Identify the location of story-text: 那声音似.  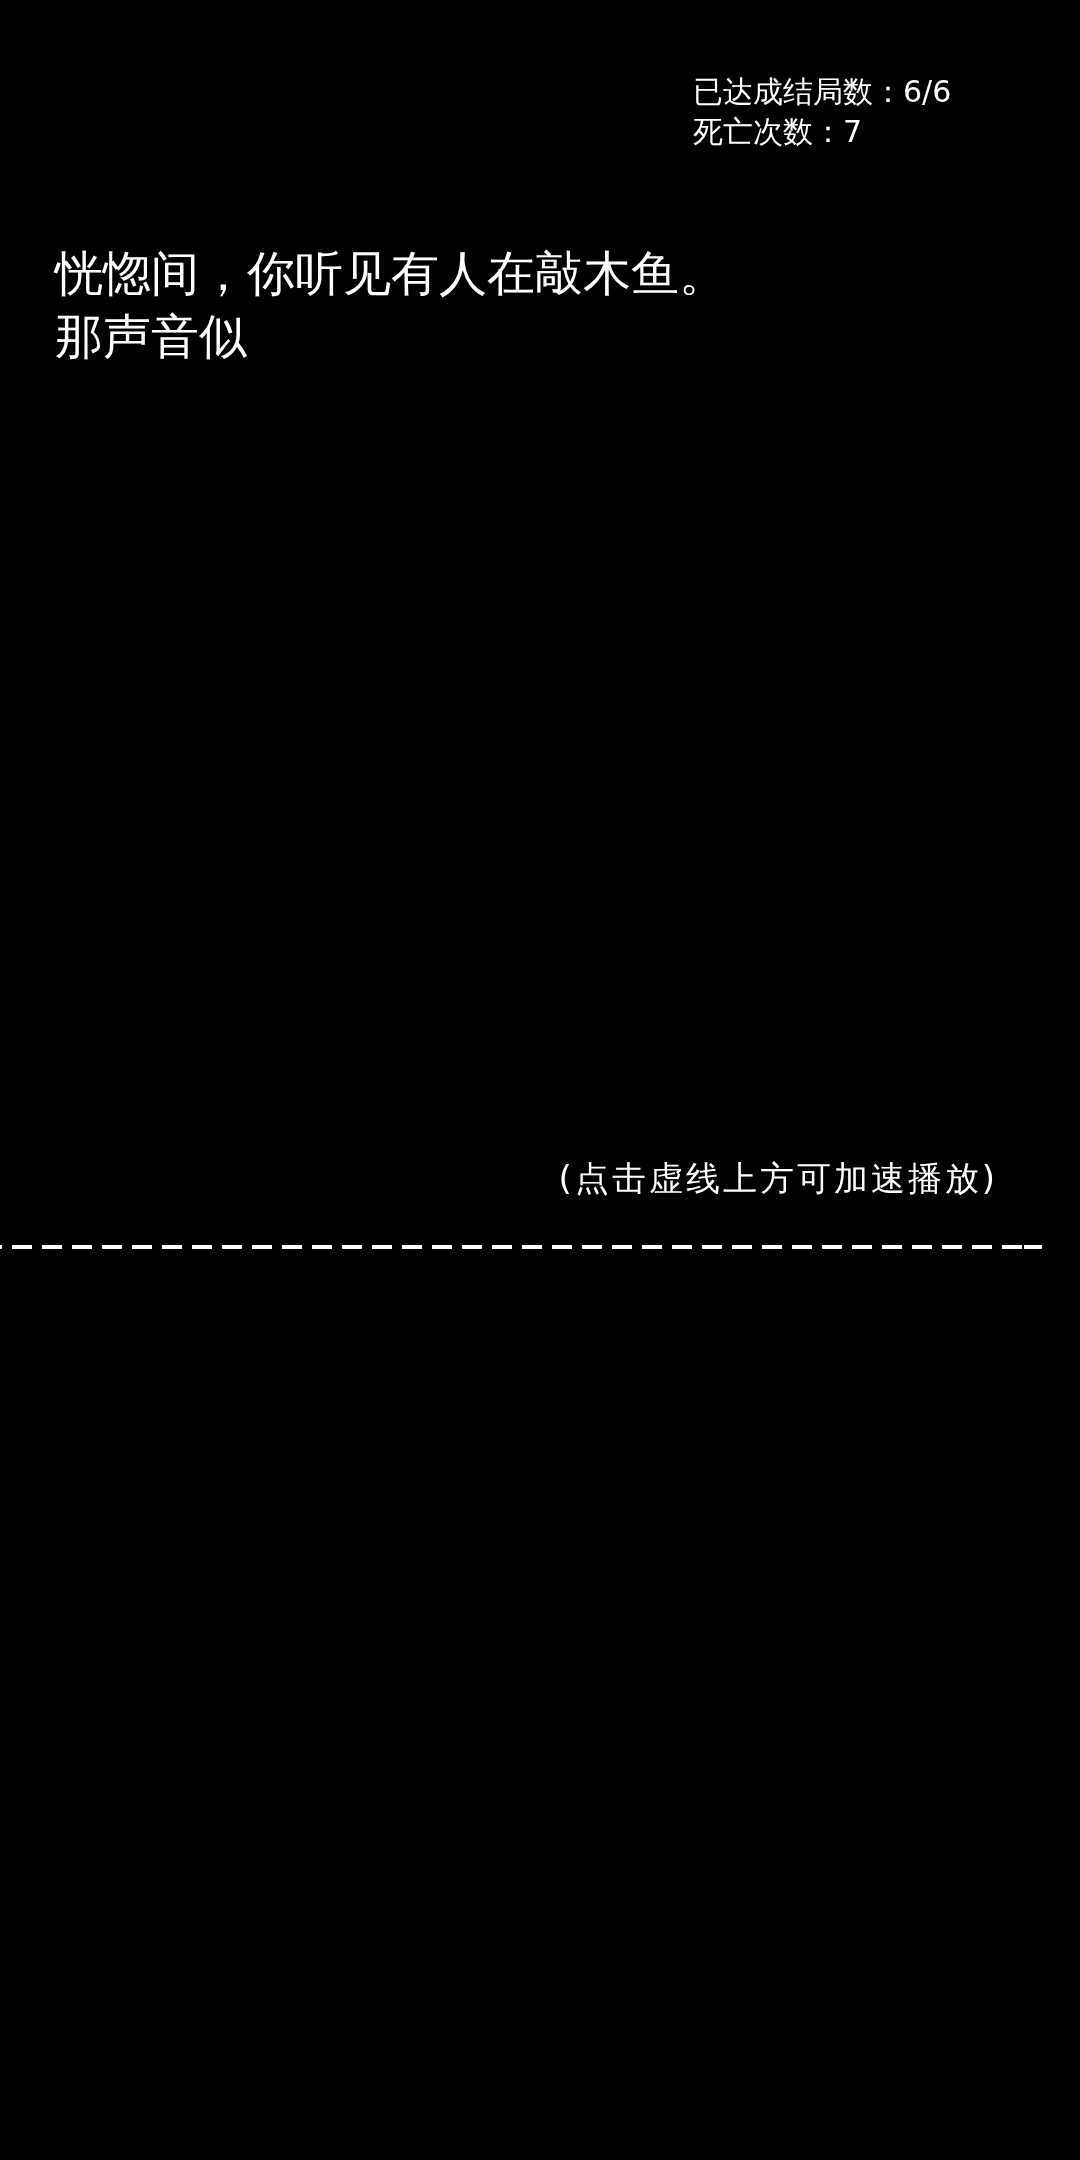
(151, 336).